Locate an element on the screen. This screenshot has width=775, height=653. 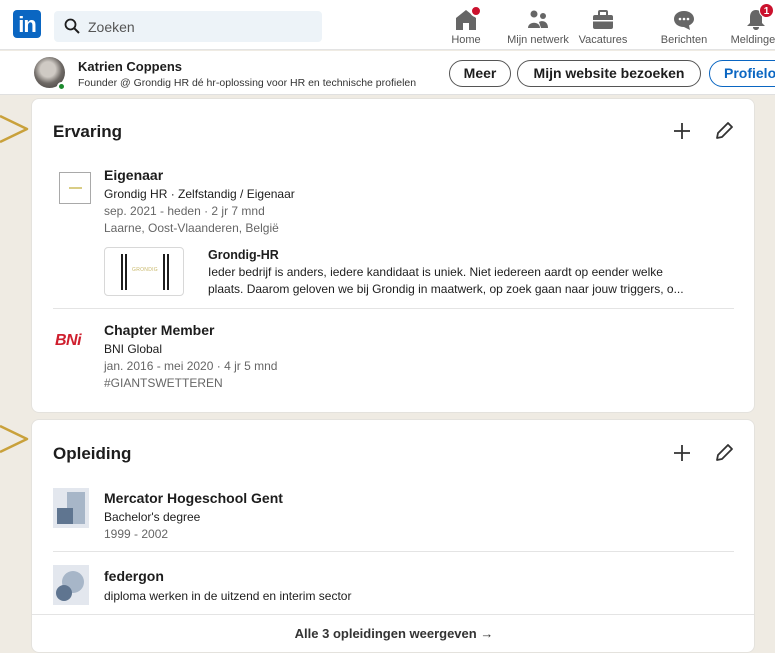
search-icon is located at coordinates (72, 26).